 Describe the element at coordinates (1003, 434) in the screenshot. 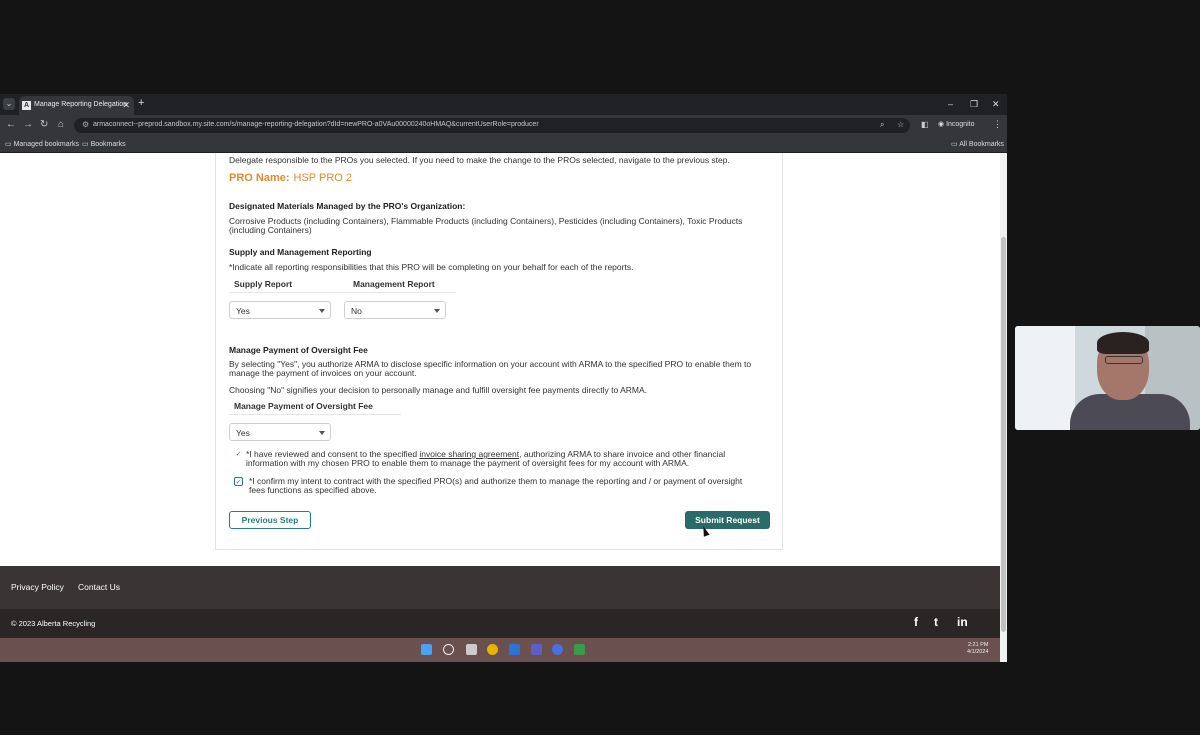

I see `scrollbar-thumb` at that location.